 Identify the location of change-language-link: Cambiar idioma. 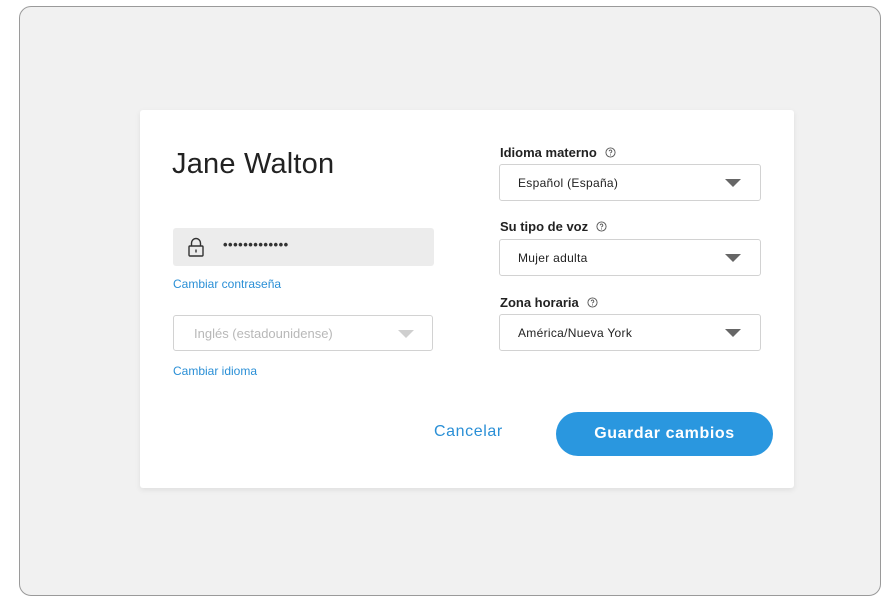
(215, 371).